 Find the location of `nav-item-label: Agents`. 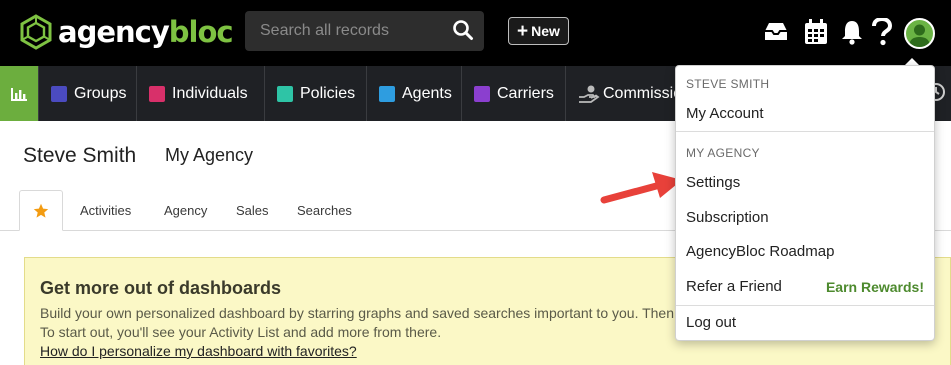

nav-item-label: Agents is located at coordinates (427, 93).